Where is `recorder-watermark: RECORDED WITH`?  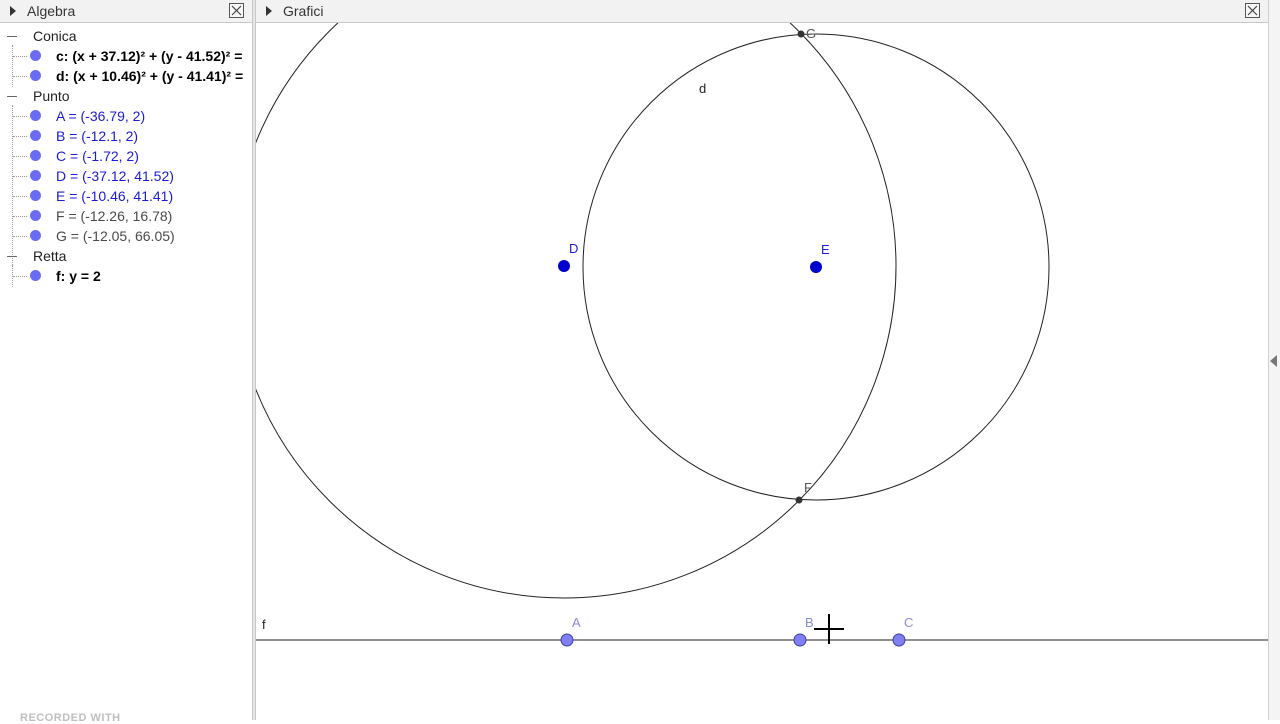
recorder-watermark: RECORDED WITH is located at coordinates (70, 718).